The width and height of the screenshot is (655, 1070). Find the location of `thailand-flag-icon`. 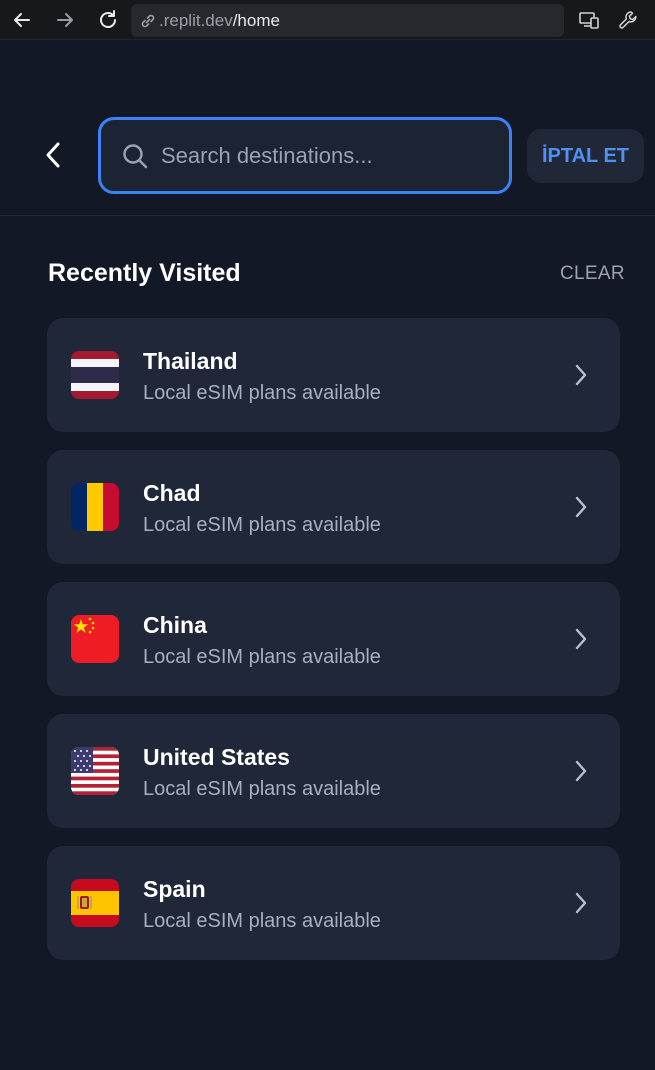

thailand-flag-icon is located at coordinates (95, 375).